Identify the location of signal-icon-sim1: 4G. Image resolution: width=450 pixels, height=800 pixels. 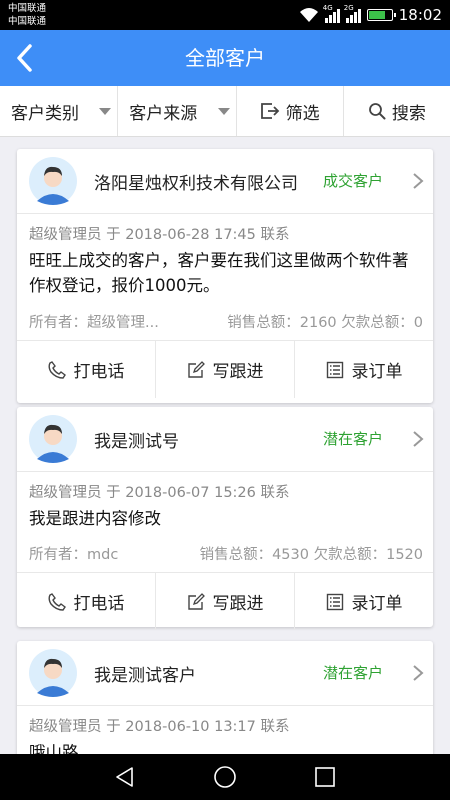
(331, 13).